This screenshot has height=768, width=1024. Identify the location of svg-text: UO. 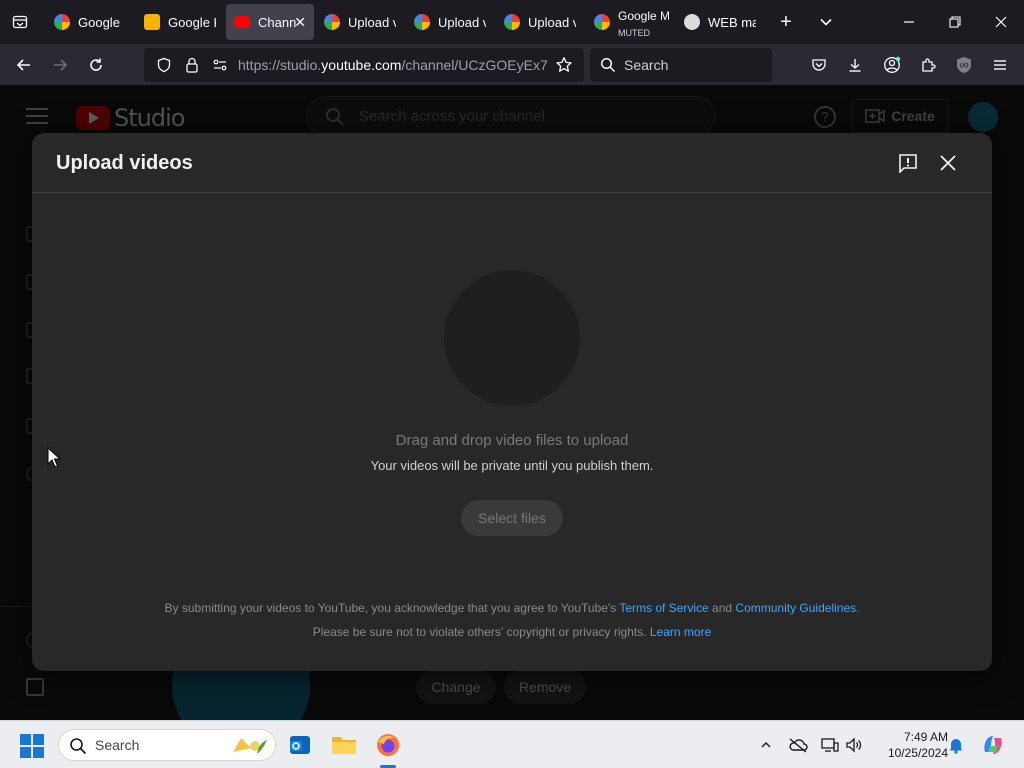
(964, 67).